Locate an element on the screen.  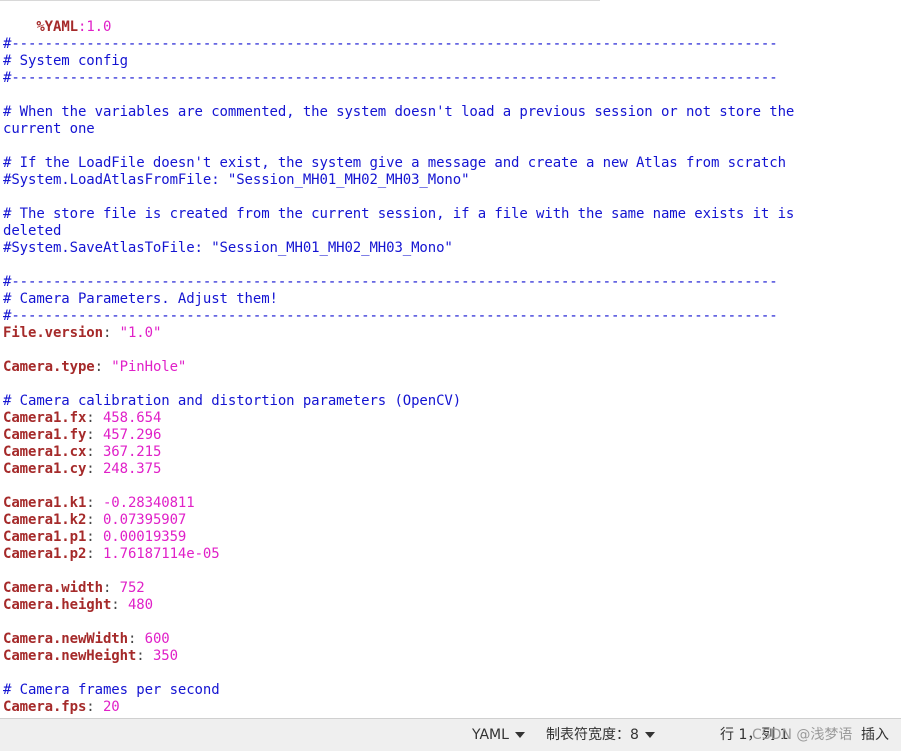
entry-key: Camera1.p2 is located at coordinates (45, 554).